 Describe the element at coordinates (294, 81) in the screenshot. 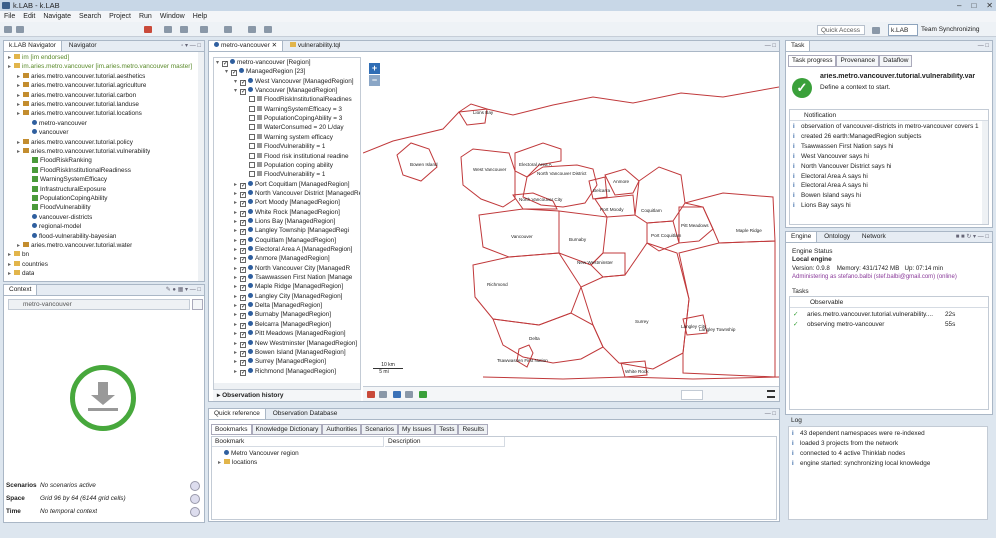

I see `region-tree-item: ▾ ✓ West Vancouver [ManagedRegion]` at that location.